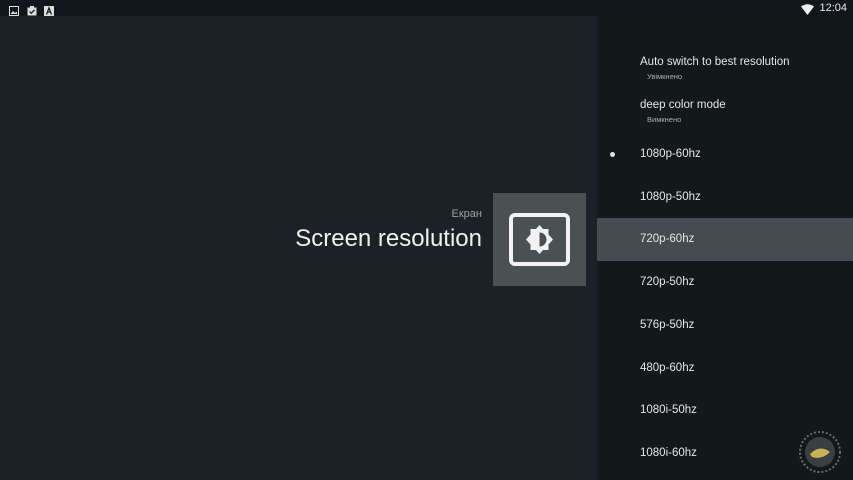  What do you see at coordinates (833, 8) in the screenshot?
I see `clock: 12:04` at bounding box center [833, 8].